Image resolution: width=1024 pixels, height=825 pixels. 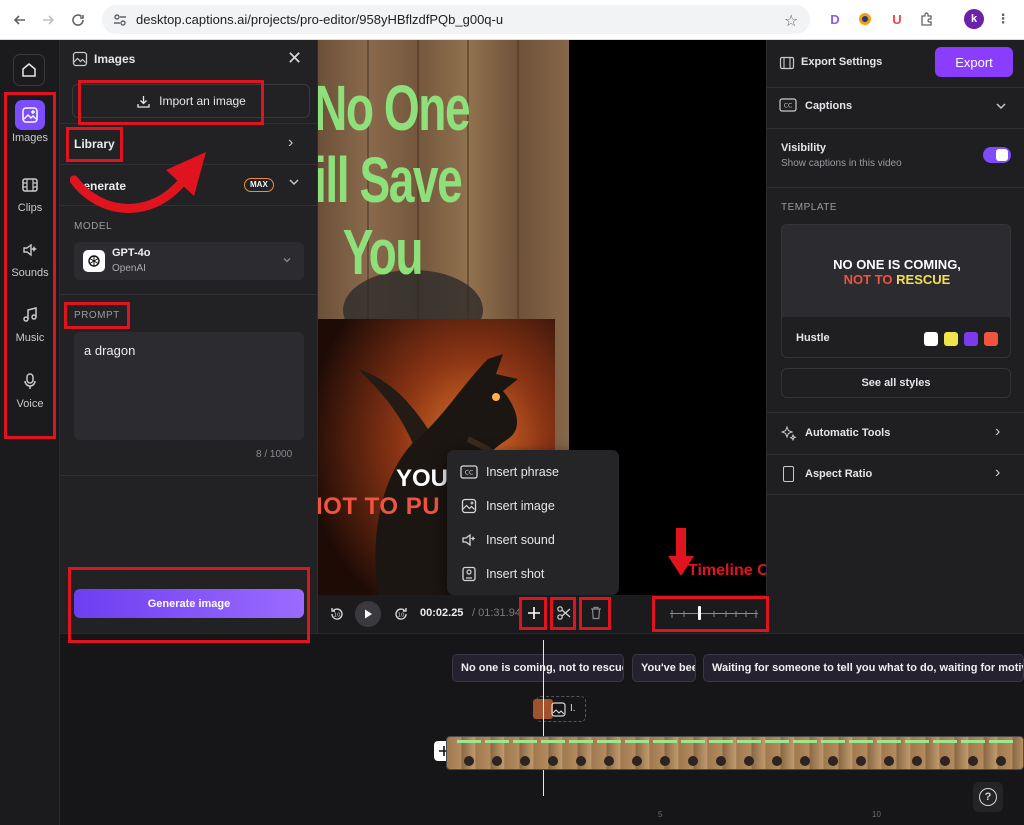 What do you see at coordinates (804, 148) in the screenshot?
I see `visibility-title: Visibility` at bounding box center [804, 148].